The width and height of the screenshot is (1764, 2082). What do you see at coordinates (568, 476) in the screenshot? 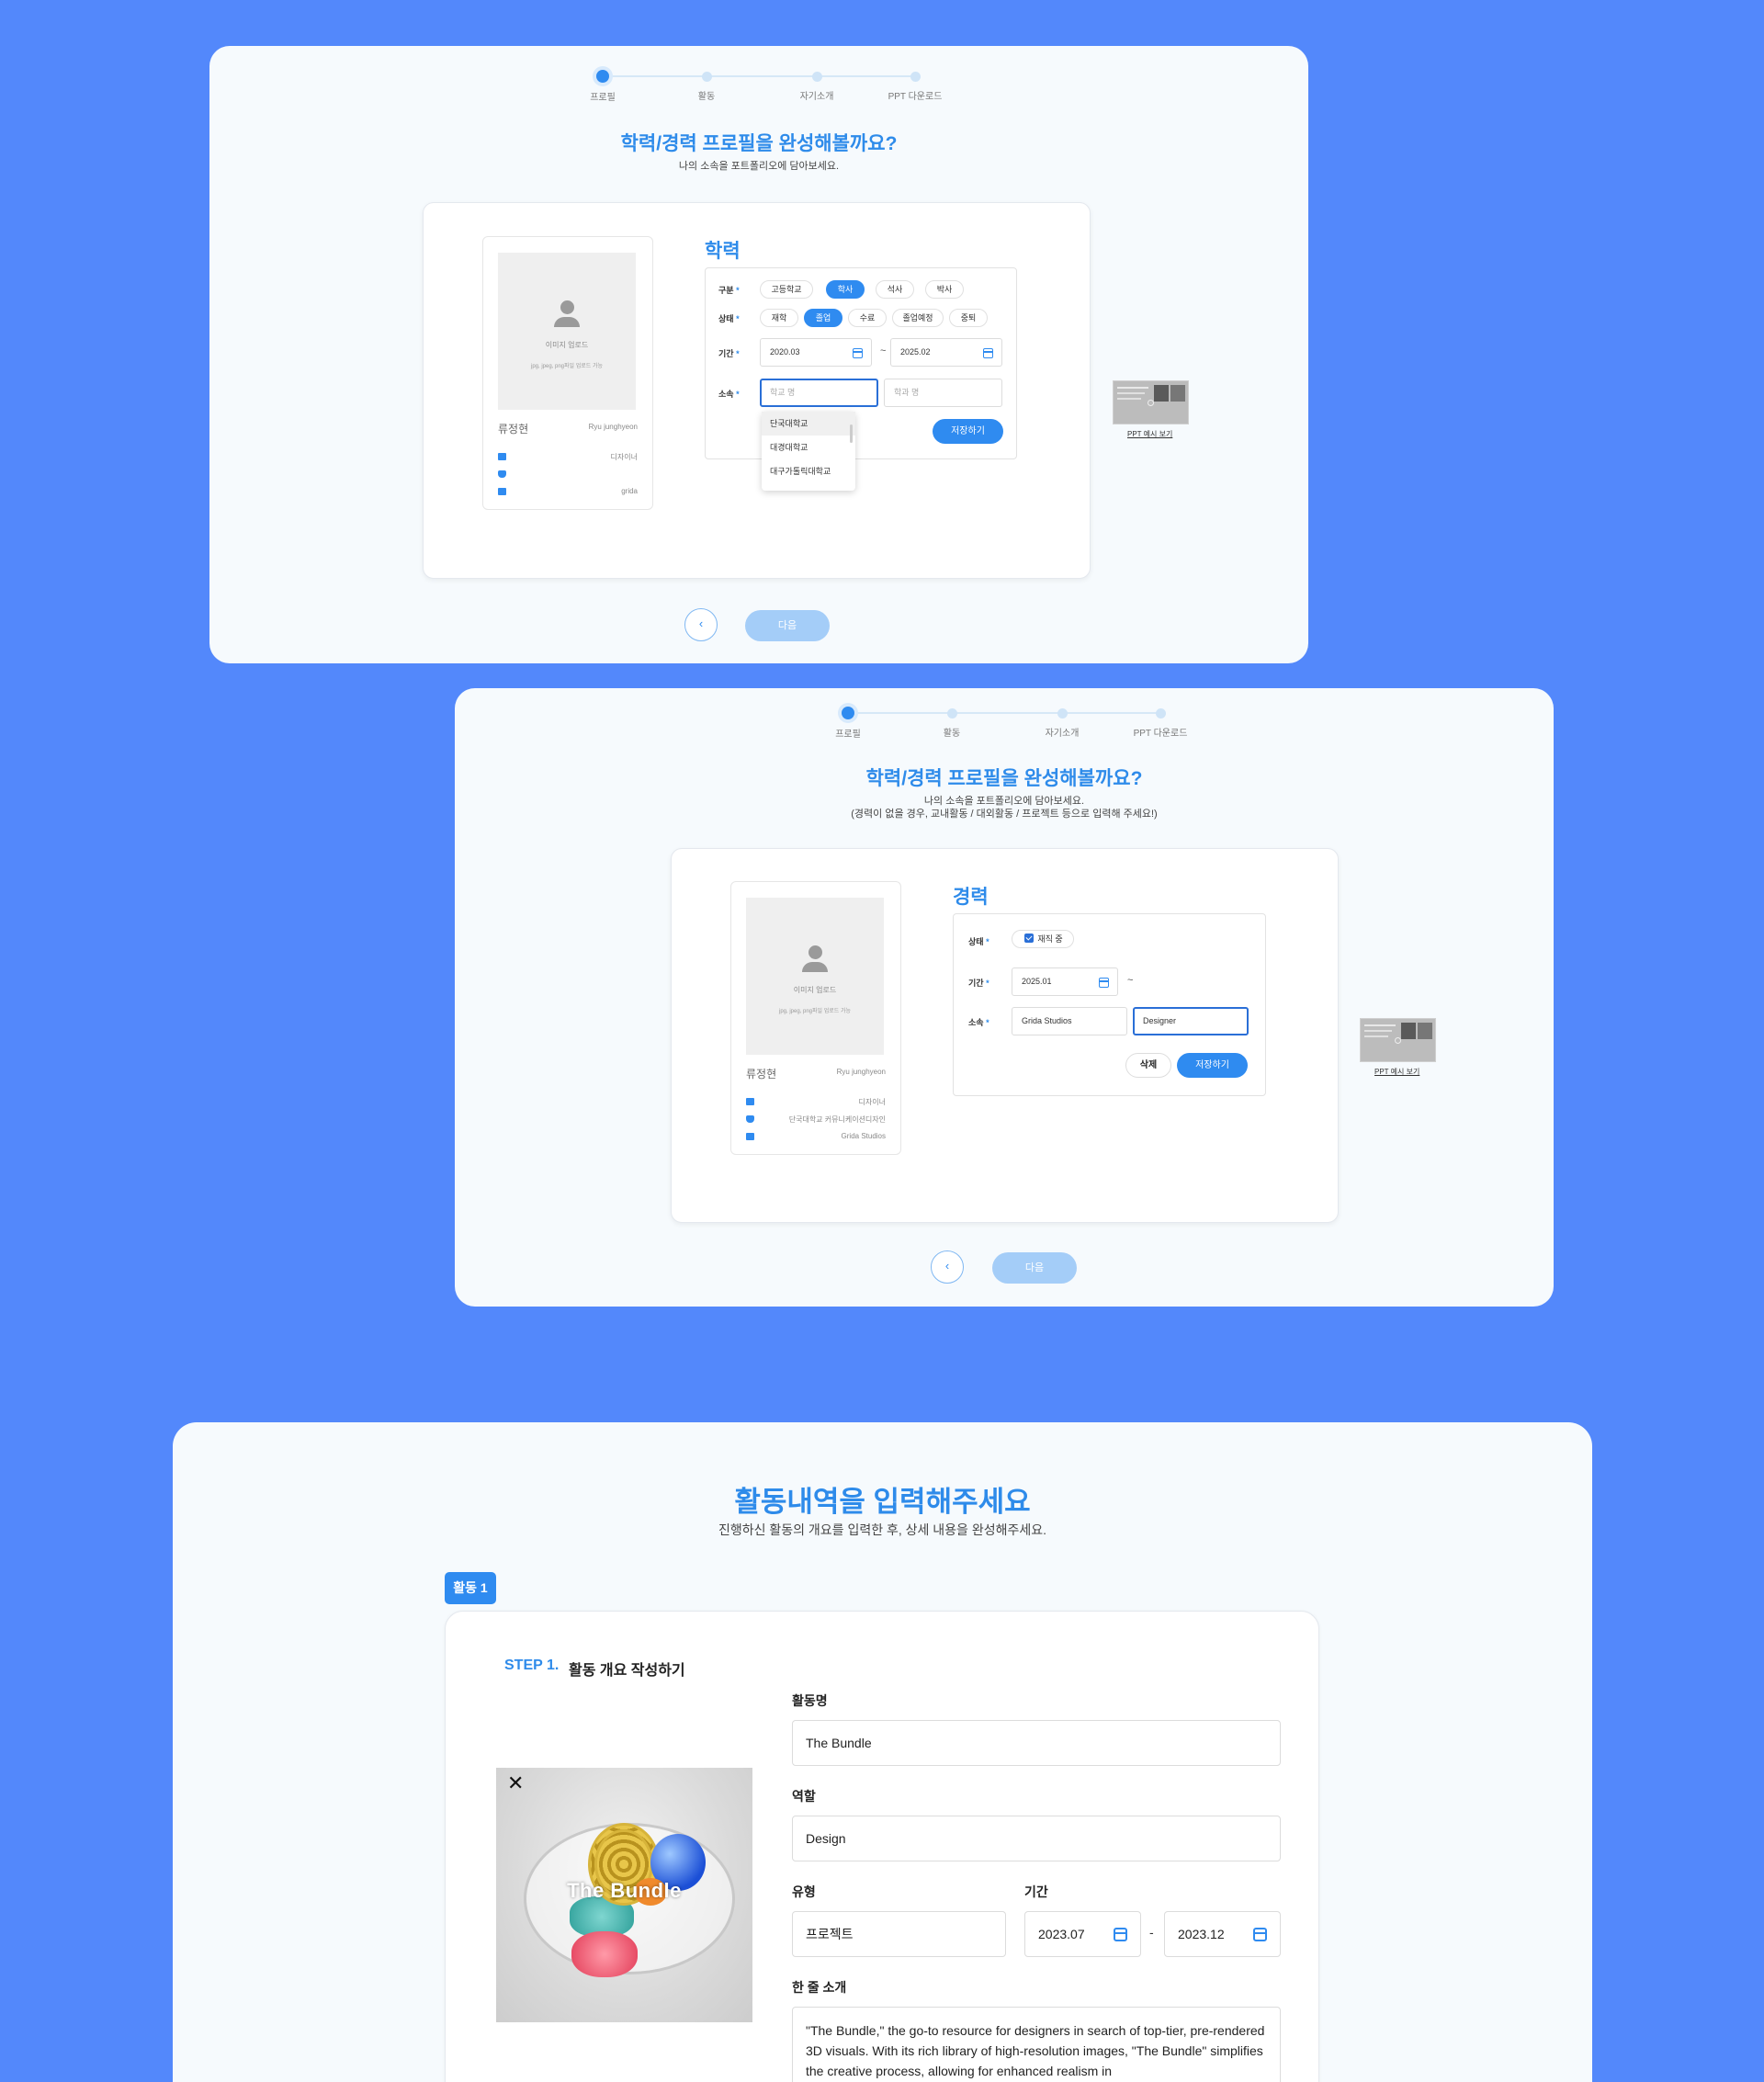
I see `profile-school-row` at bounding box center [568, 476].